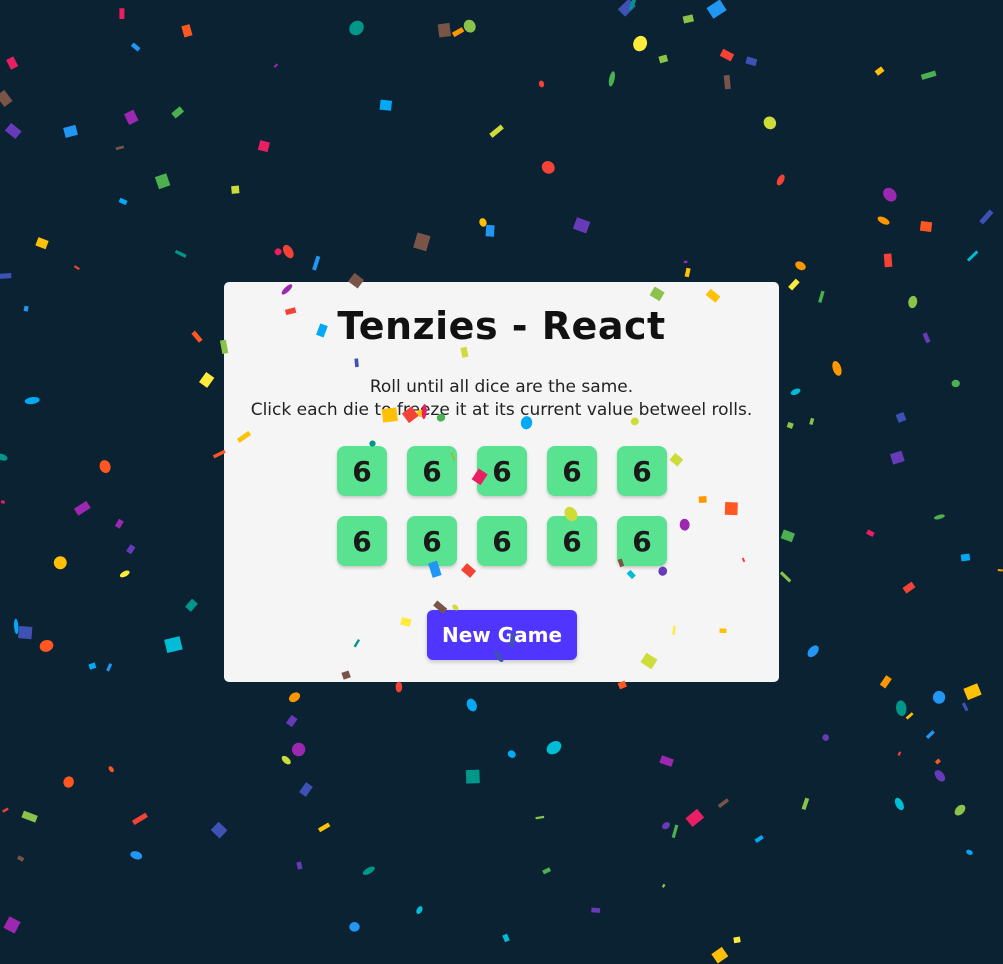 This screenshot has height=964, width=1003. What do you see at coordinates (432, 541) in the screenshot?
I see `die-7: 6` at bounding box center [432, 541].